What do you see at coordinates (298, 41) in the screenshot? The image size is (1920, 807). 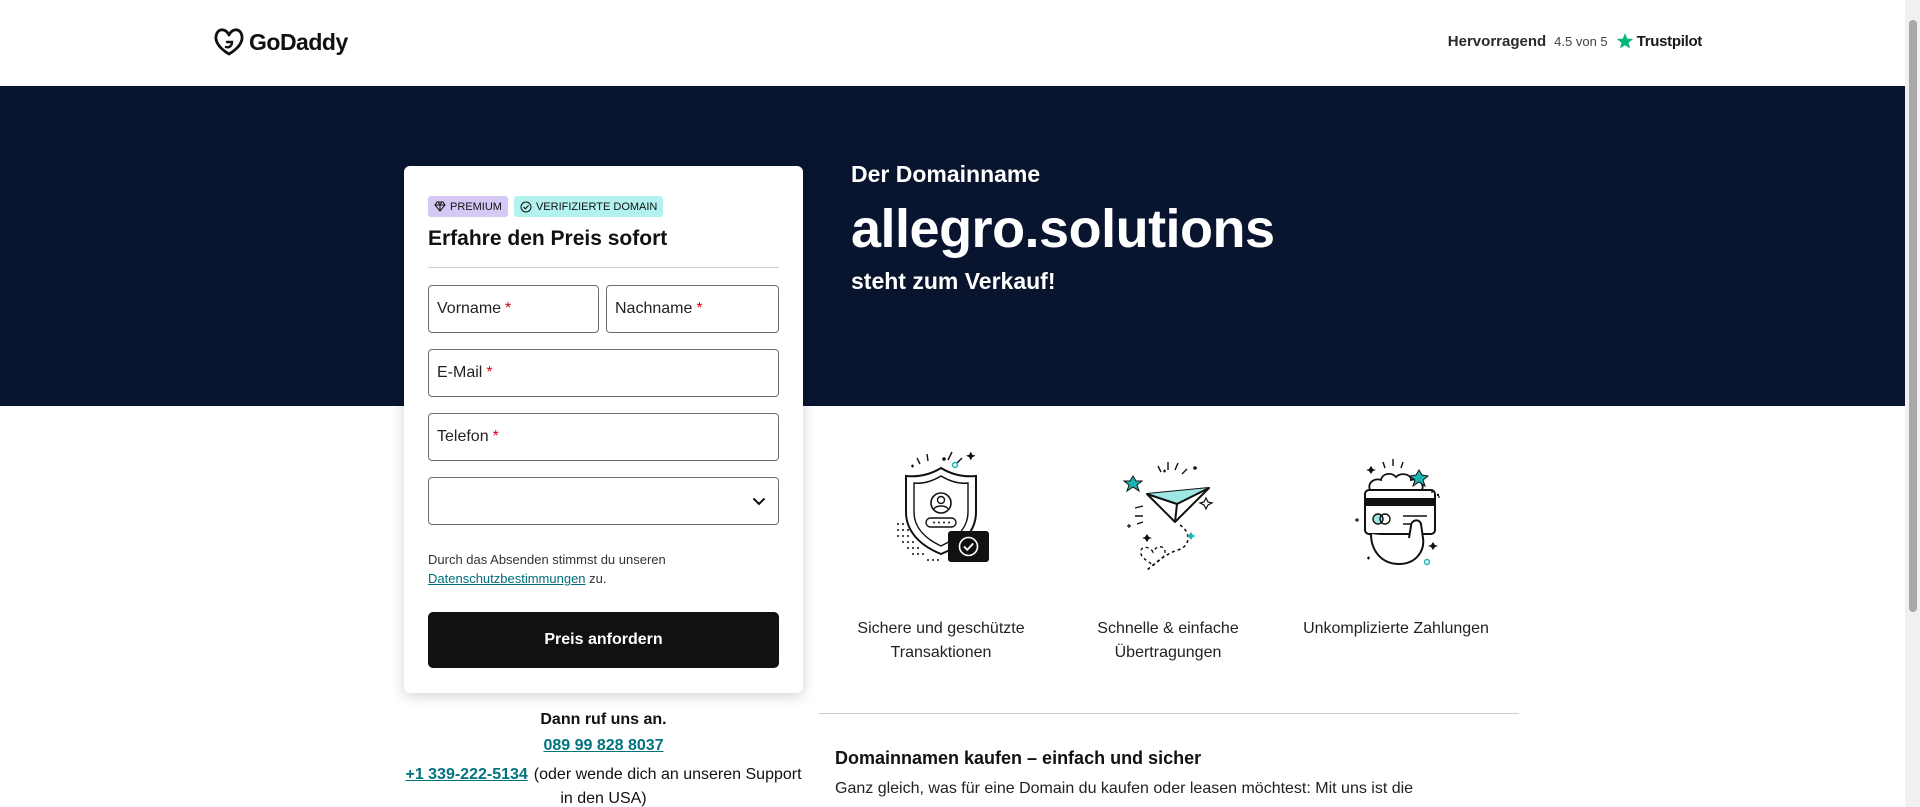 I see `brand-name: GoDaddy` at bounding box center [298, 41].